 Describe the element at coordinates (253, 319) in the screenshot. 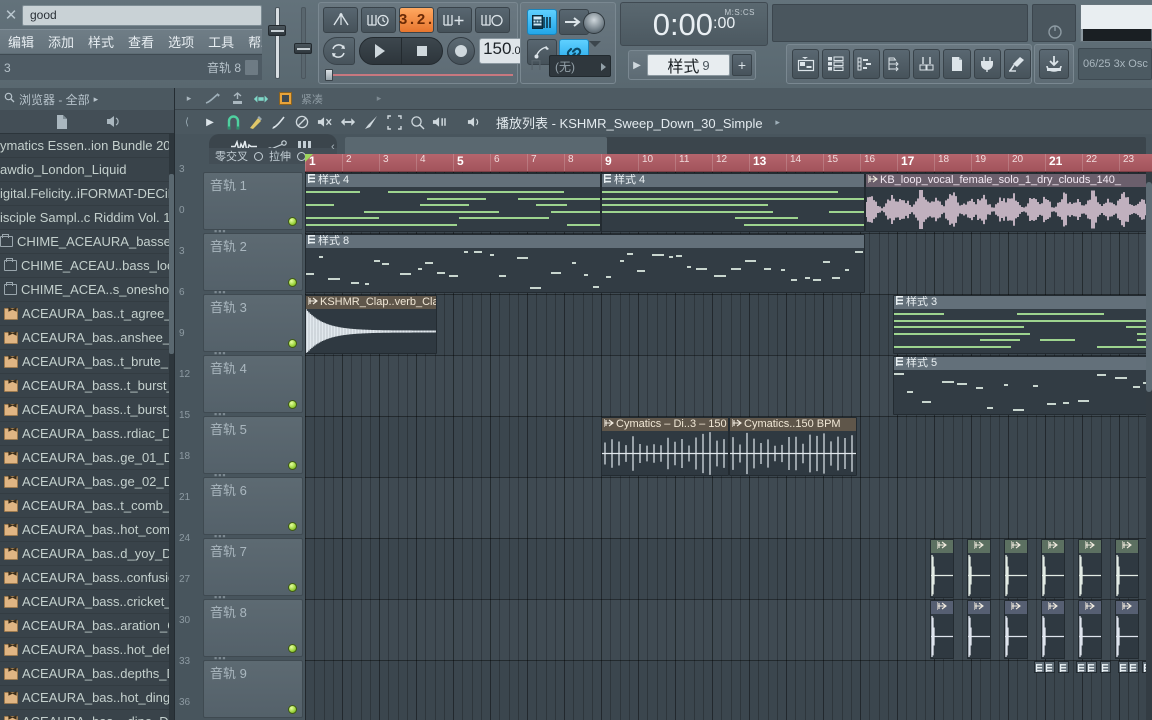

I see `track-header: ▪▪▪ 音轨 3` at that location.